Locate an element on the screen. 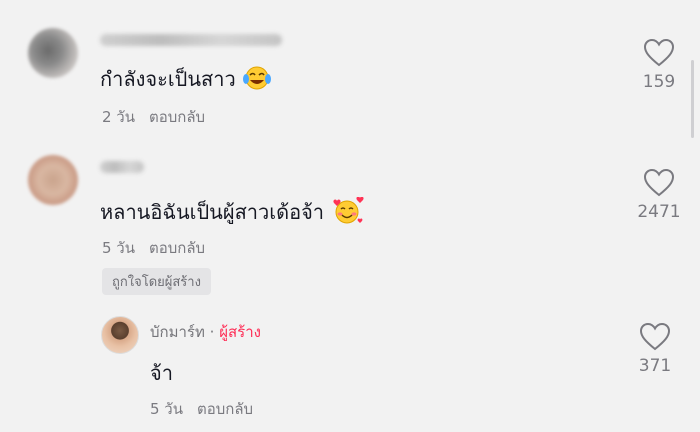 This screenshot has height=432, width=700. laughing-tears-emoji is located at coordinates (257, 80).